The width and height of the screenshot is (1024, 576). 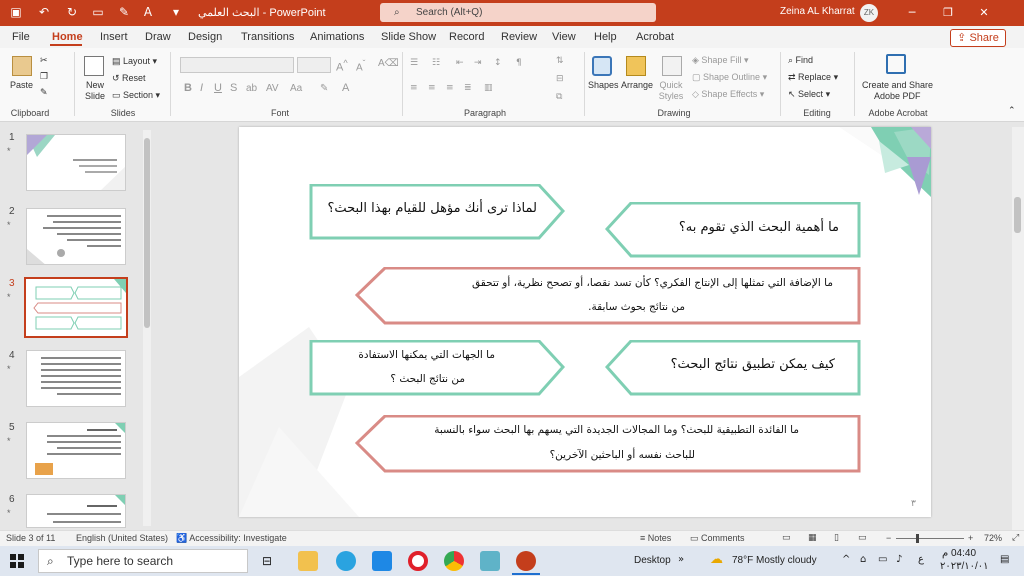 What do you see at coordinates (897, 85) in the screenshot?
I see `create-share-label: Create and Share` at bounding box center [897, 85].